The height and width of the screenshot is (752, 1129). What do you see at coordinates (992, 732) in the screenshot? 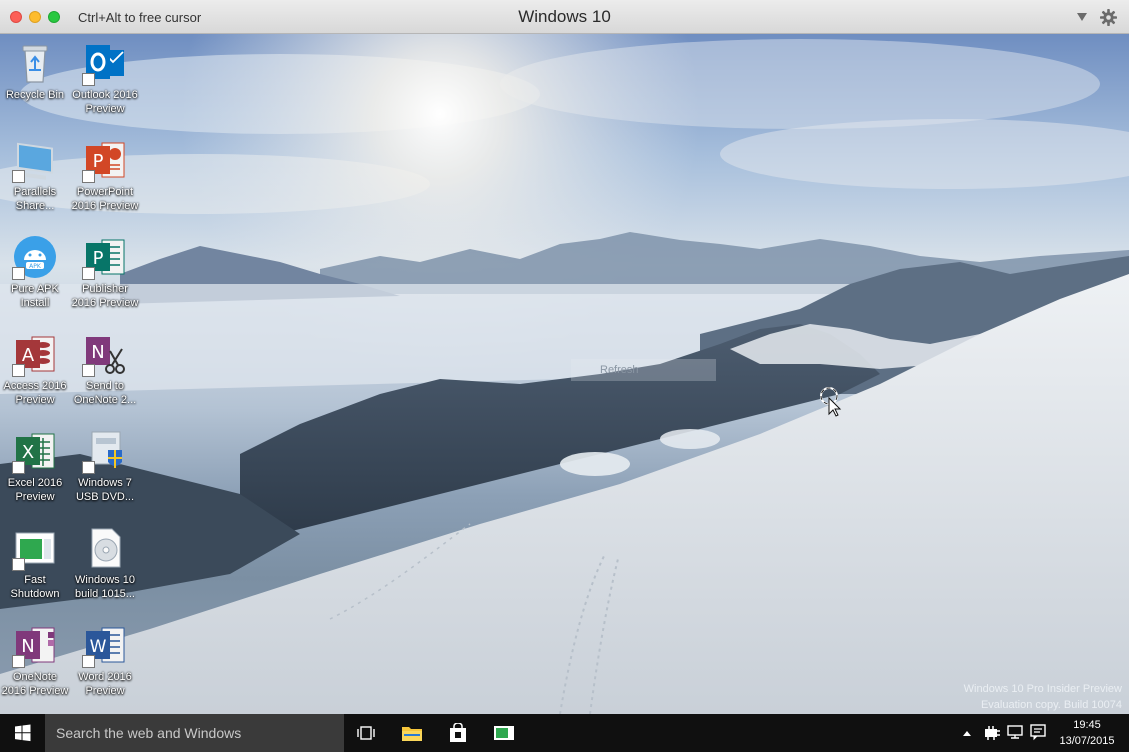
I see `power-plug-icon` at bounding box center [992, 732].